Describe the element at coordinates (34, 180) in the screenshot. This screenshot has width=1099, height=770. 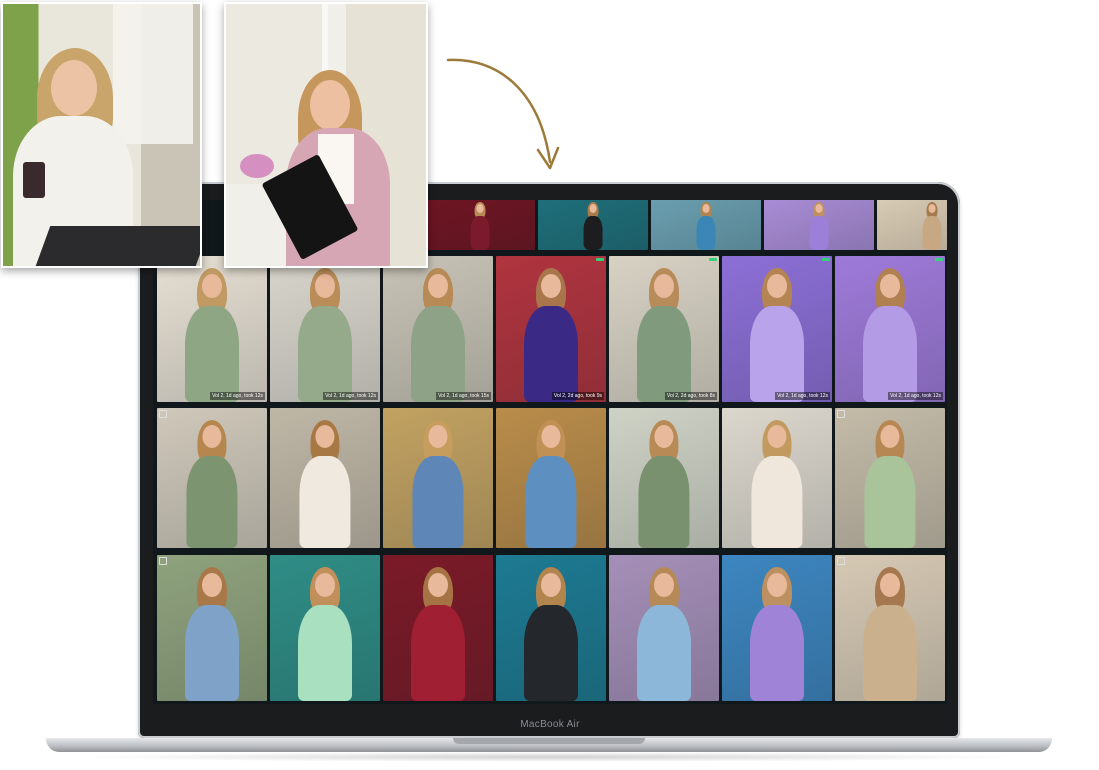
I see `smartphone` at that location.